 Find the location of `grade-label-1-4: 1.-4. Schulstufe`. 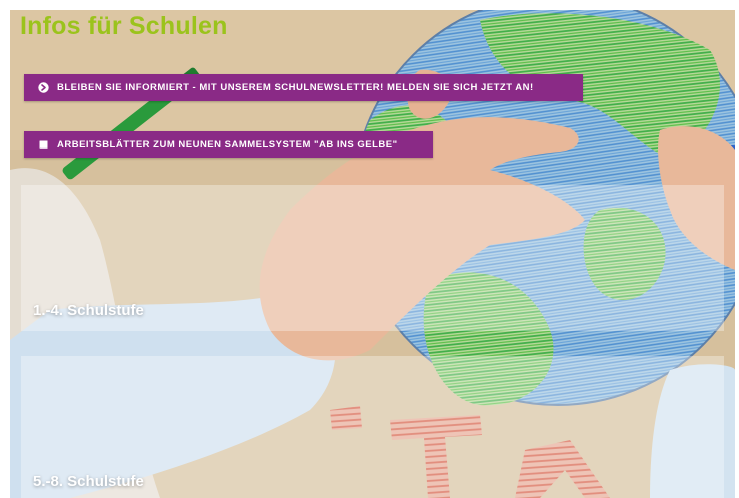

grade-label-1-4: 1.-4. Schulstufe is located at coordinates (88, 310).